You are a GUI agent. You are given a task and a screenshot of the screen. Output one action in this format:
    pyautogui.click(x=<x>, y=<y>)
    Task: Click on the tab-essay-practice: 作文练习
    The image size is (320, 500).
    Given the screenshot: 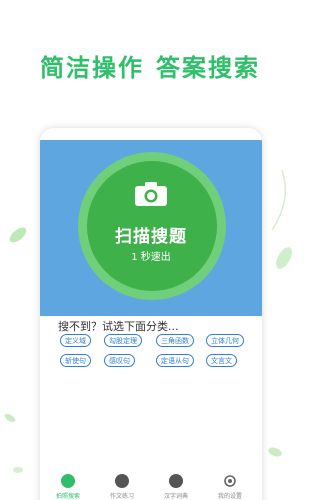 What is the action you would take?
    pyautogui.click(x=122, y=486)
    